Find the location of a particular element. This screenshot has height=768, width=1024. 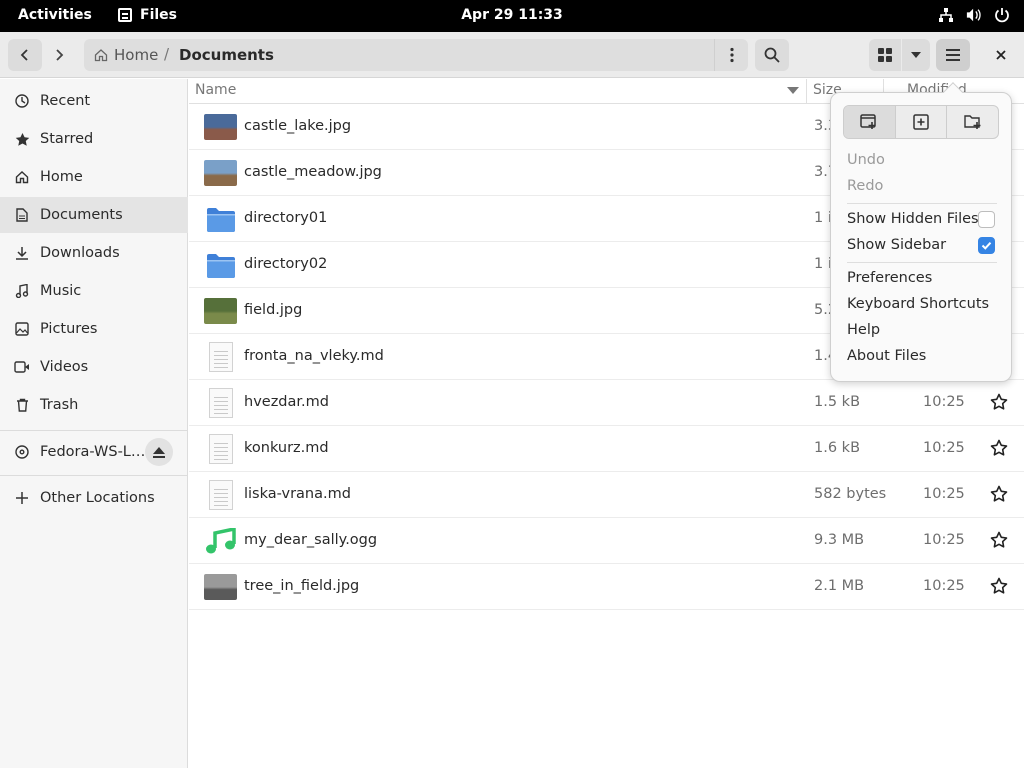

sidebar-item-pictures: Pictures is located at coordinates (94, 329).